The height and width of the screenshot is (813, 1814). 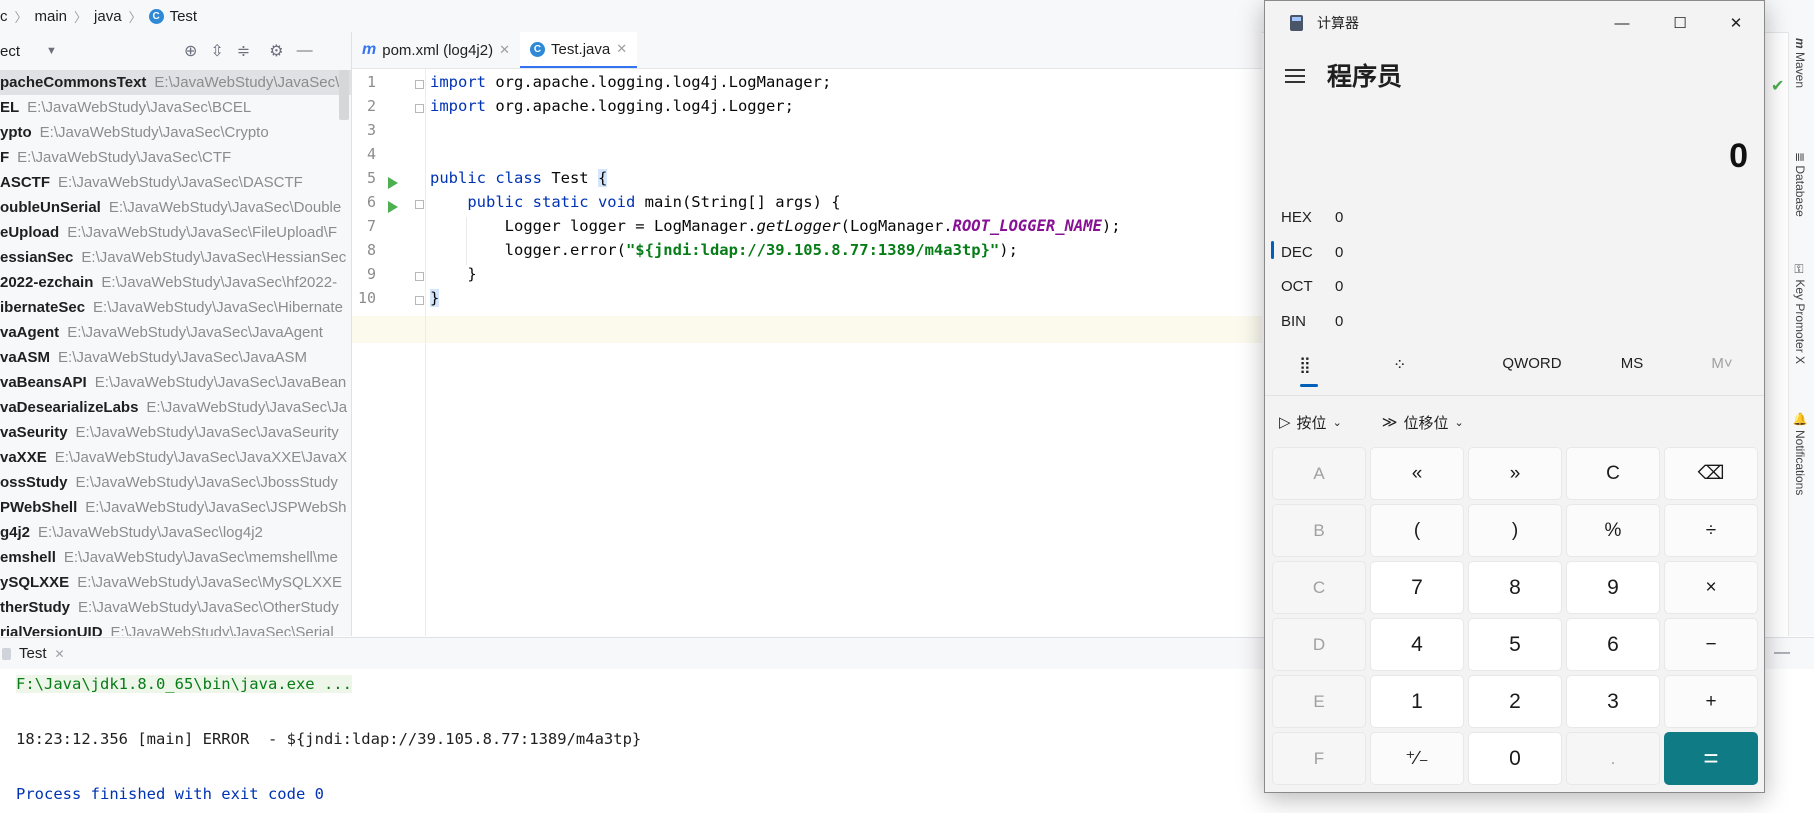 What do you see at coordinates (1800, 184) in the screenshot?
I see `database-tool-tab: ≣ Database` at bounding box center [1800, 184].